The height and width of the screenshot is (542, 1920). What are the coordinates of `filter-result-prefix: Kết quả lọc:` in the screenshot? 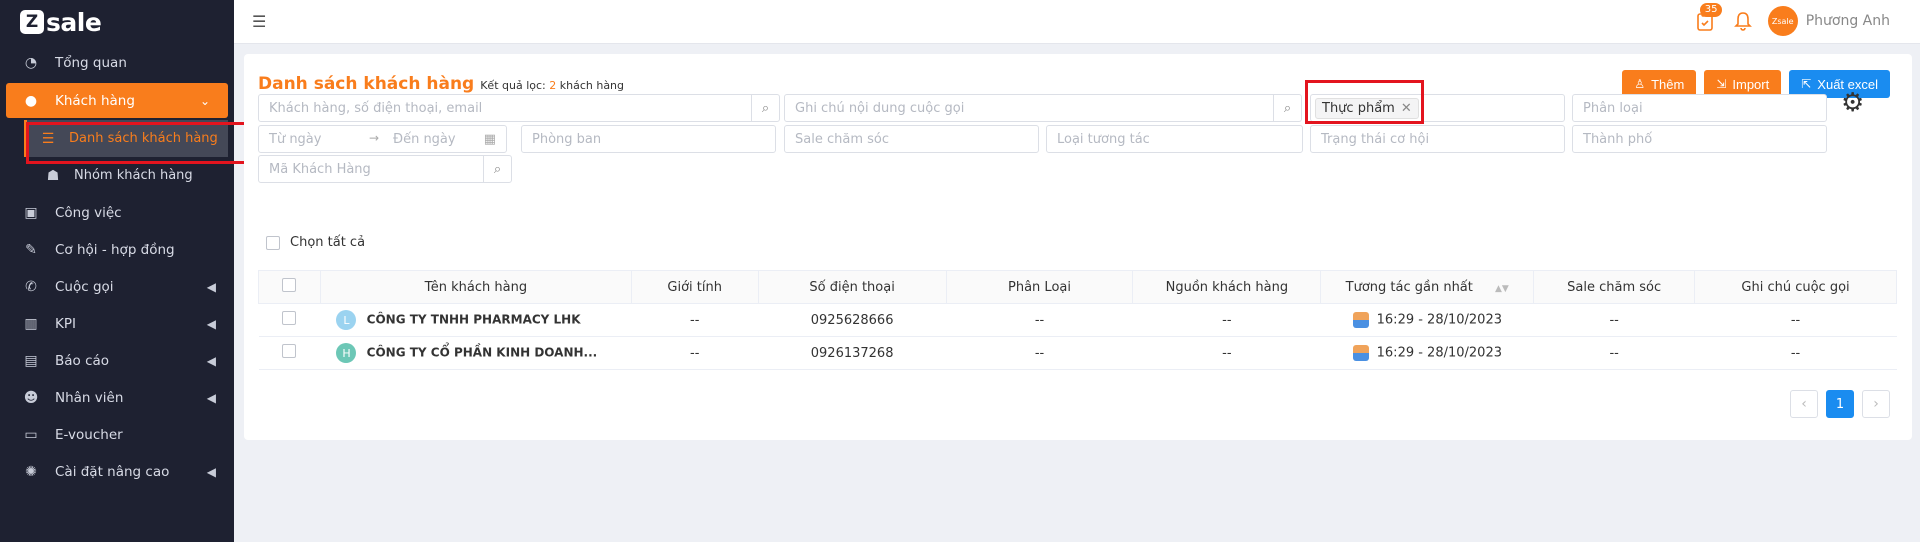 It's located at (513, 85).